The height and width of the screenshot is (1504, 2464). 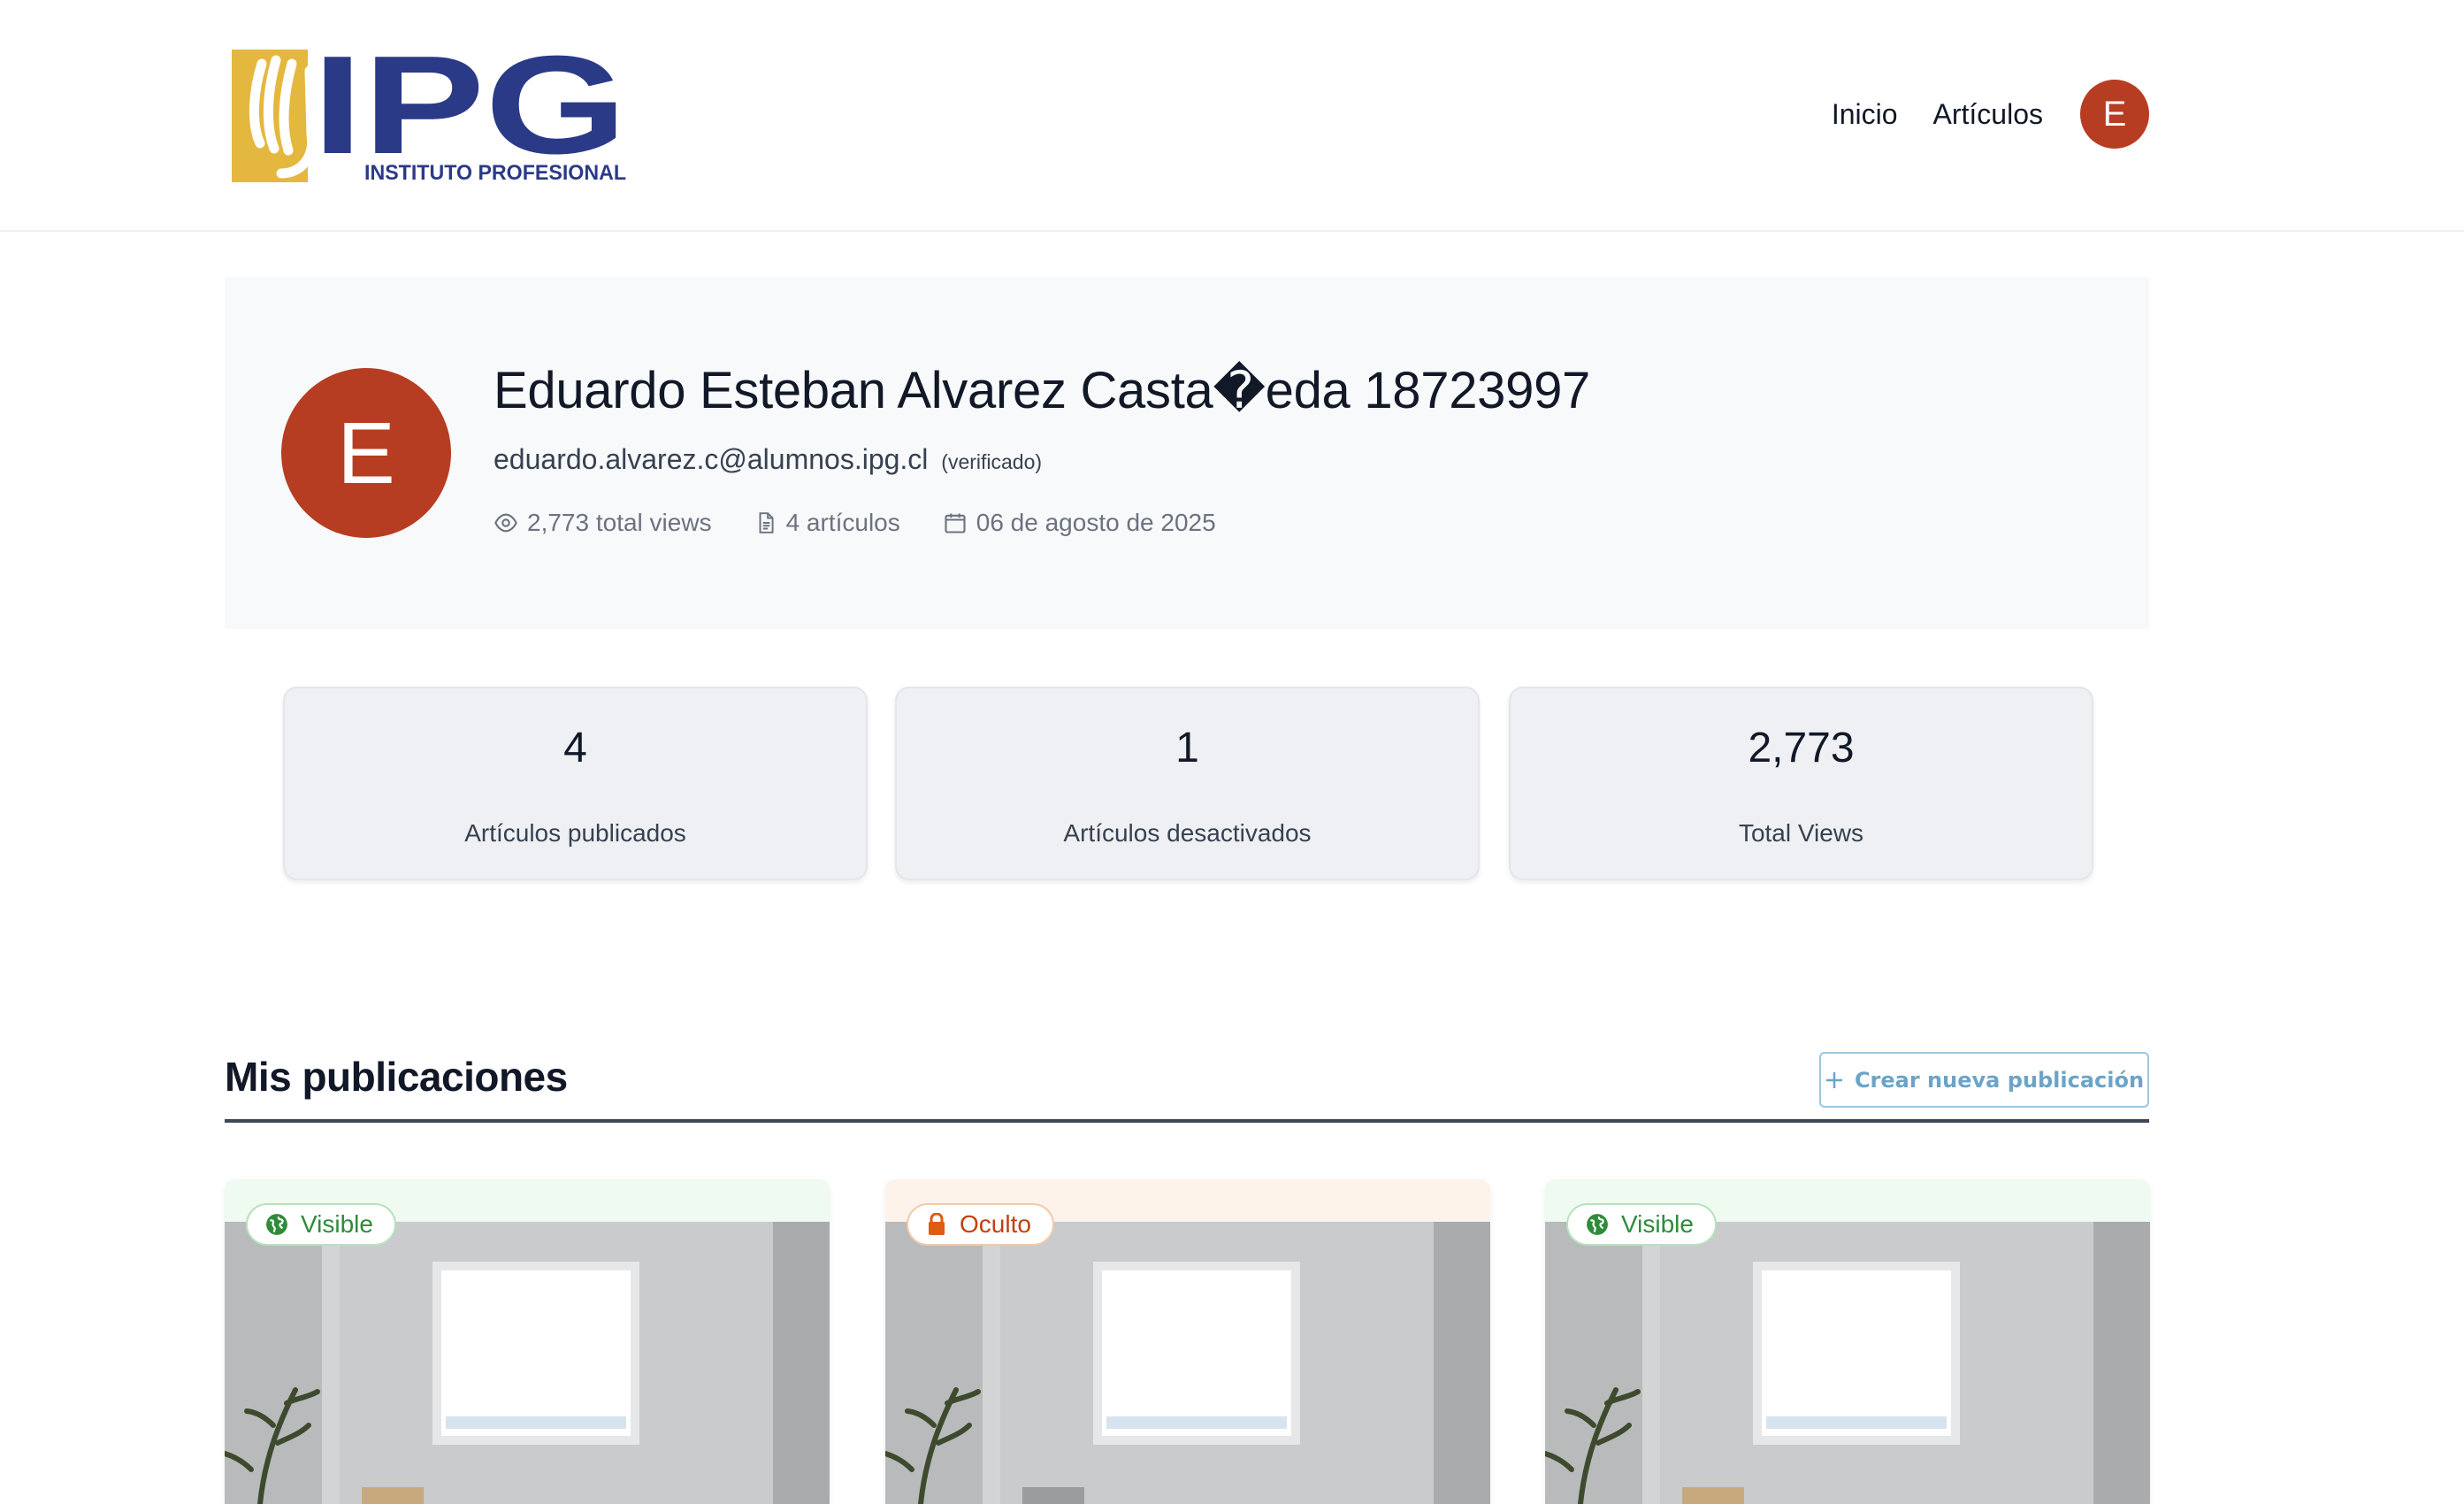 I want to click on status-badge: Oculto, so click(x=981, y=1224).